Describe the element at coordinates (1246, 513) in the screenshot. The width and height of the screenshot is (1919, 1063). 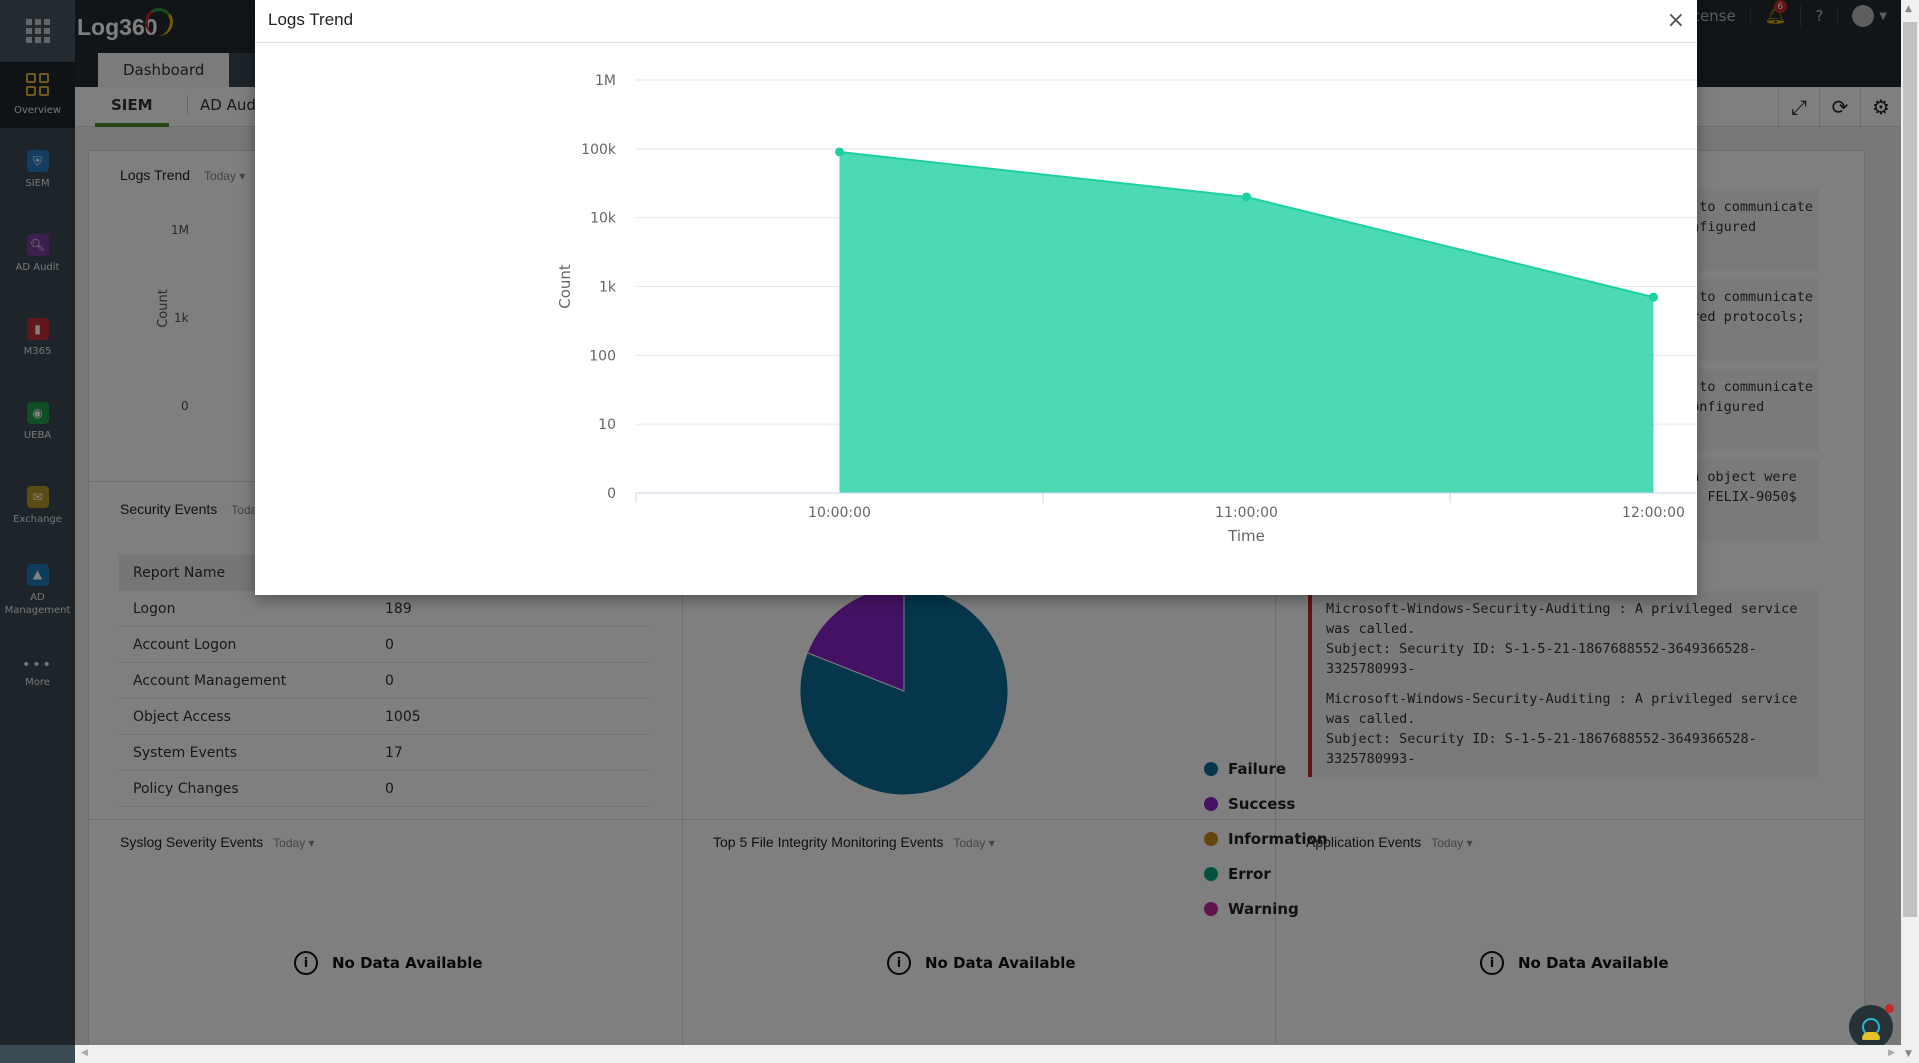
I see `x-tick-label: 11:00:00` at that location.